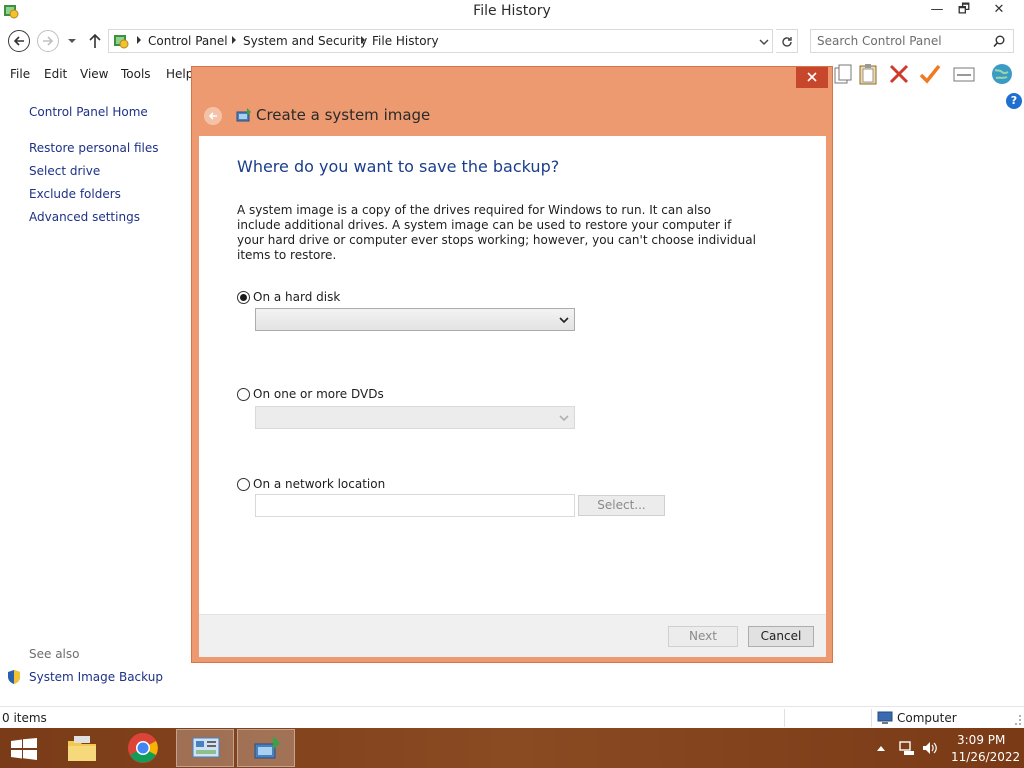 This screenshot has width=1024, height=768. I want to click on search-input, so click(902, 41).